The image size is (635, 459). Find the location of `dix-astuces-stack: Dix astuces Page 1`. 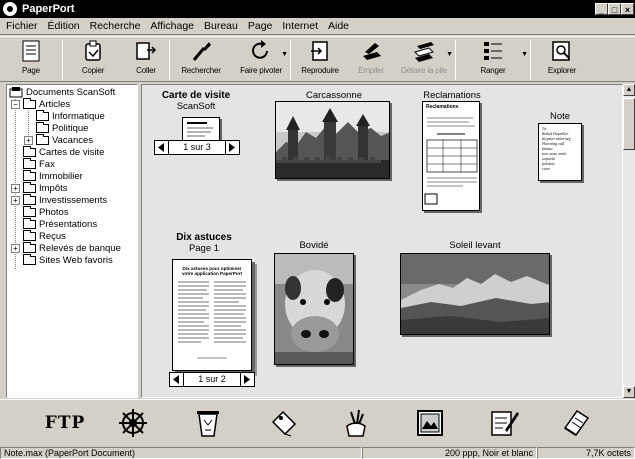

dix-astuces-stack: Dix astuces Page 1 is located at coordinates (204, 243).